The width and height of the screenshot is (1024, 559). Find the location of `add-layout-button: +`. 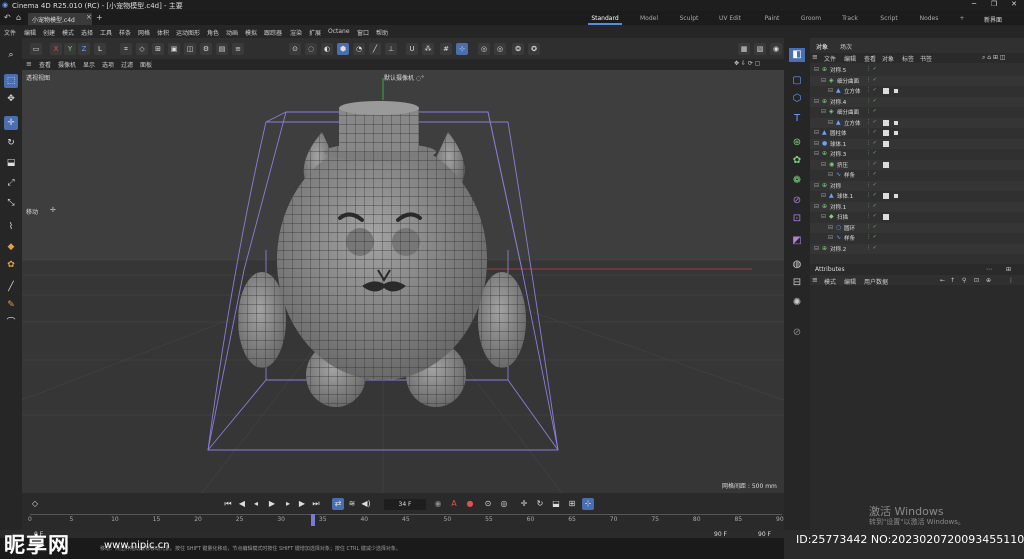

add-layout-button: + is located at coordinates (962, 19).